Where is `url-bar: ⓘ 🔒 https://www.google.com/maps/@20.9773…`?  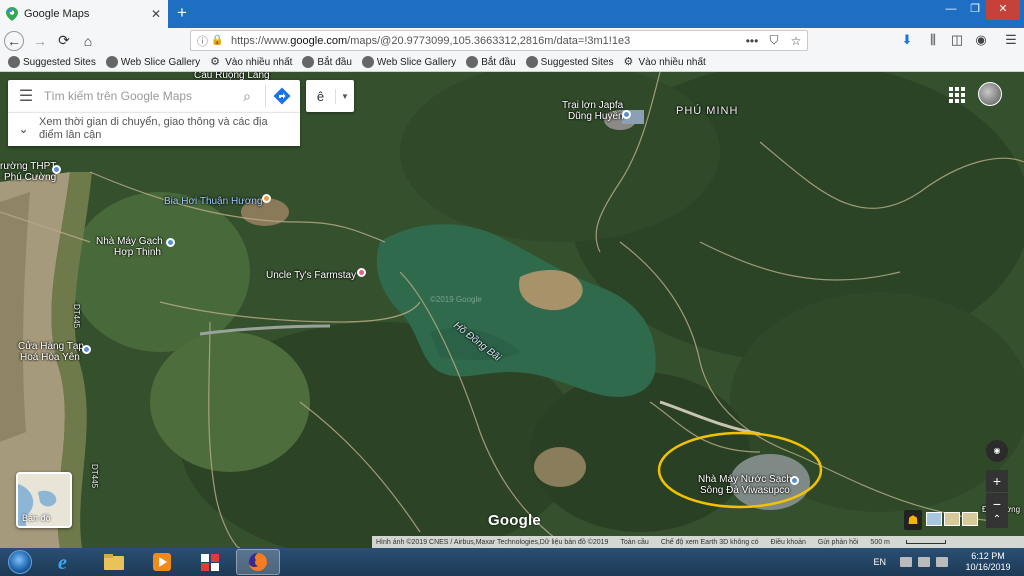 url-bar: ⓘ 🔒 https://www.google.com/maps/@20.9773… is located at coordinates (499, 40).